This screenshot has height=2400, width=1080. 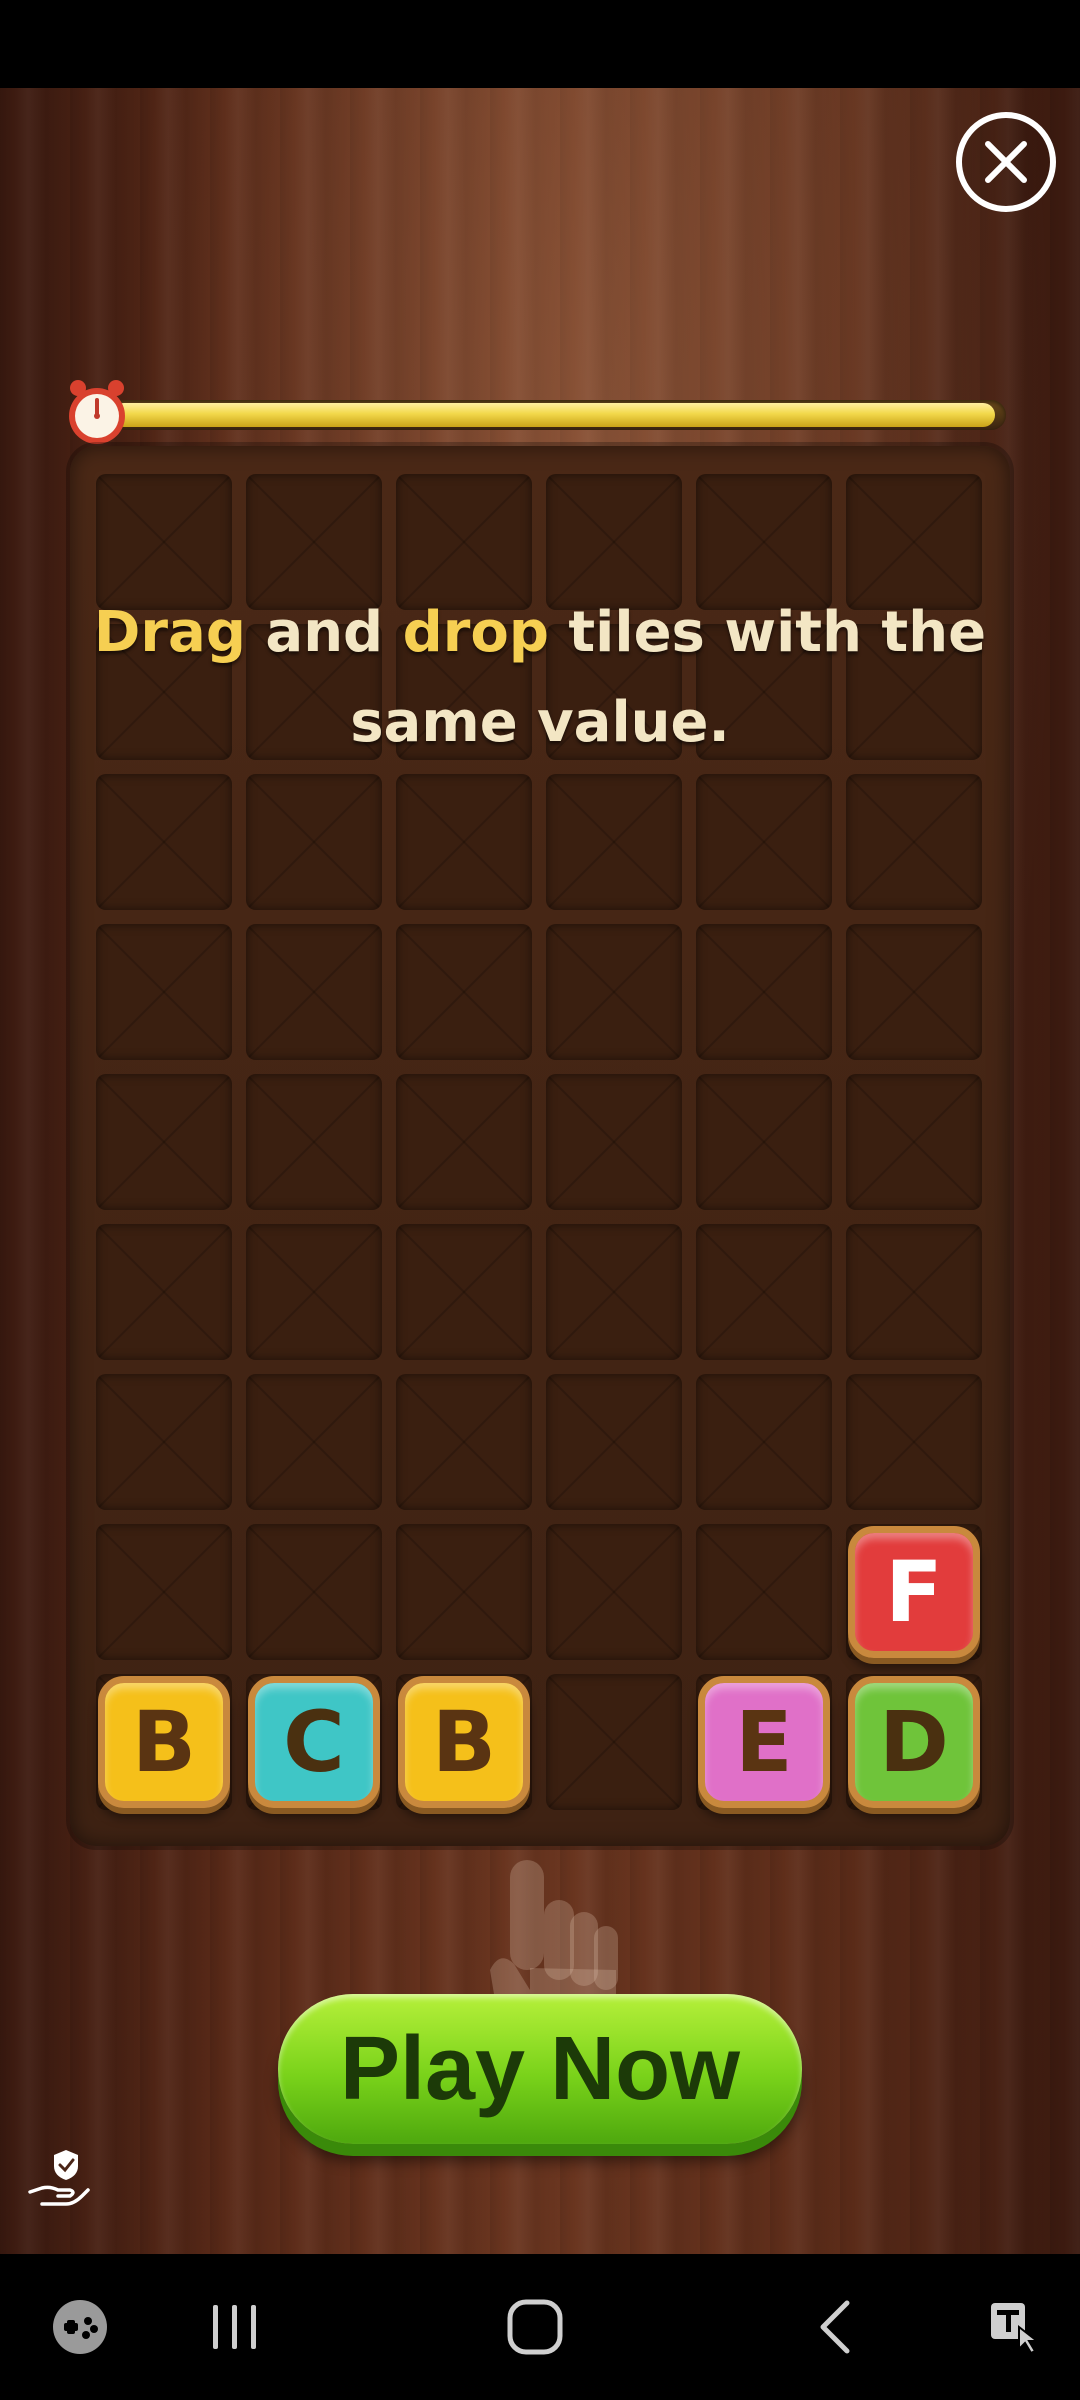 I want to click on recent-apps-icon, so click(x=234, y=2327).